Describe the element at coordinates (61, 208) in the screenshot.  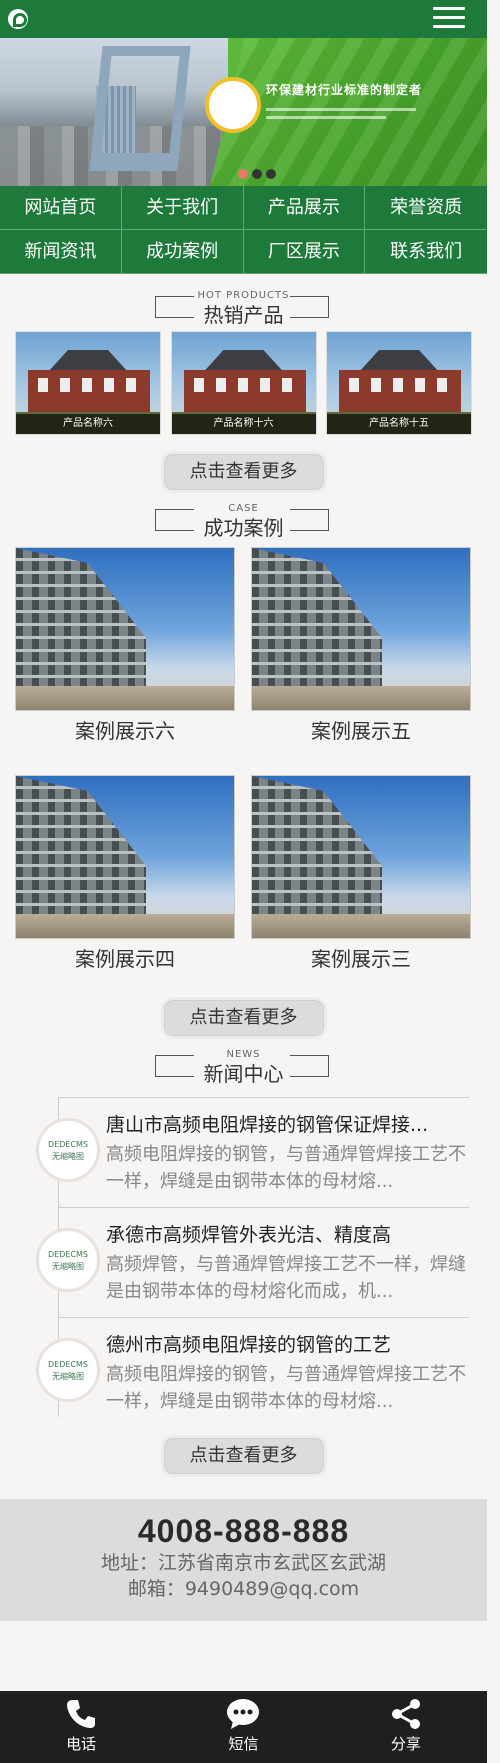
I see `nav-item-home: 网站首页` at that location.